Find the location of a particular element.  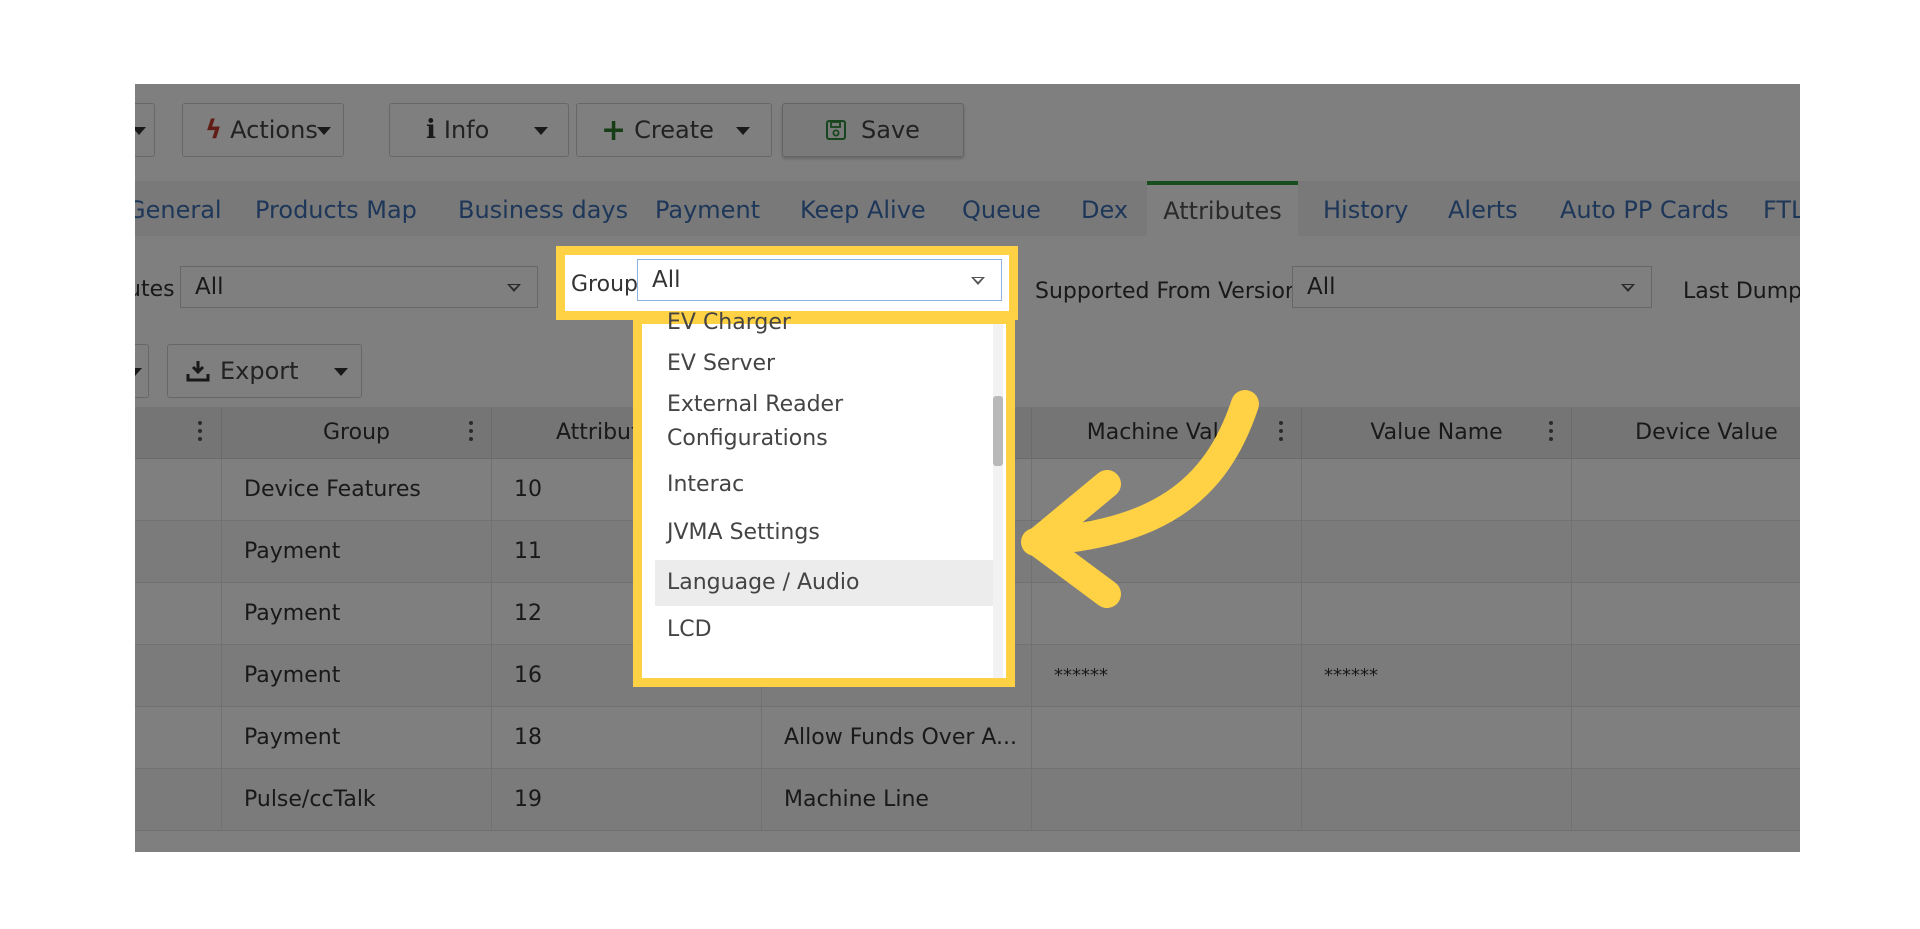

group-filter-value: All is located at coordinates (666, 280).